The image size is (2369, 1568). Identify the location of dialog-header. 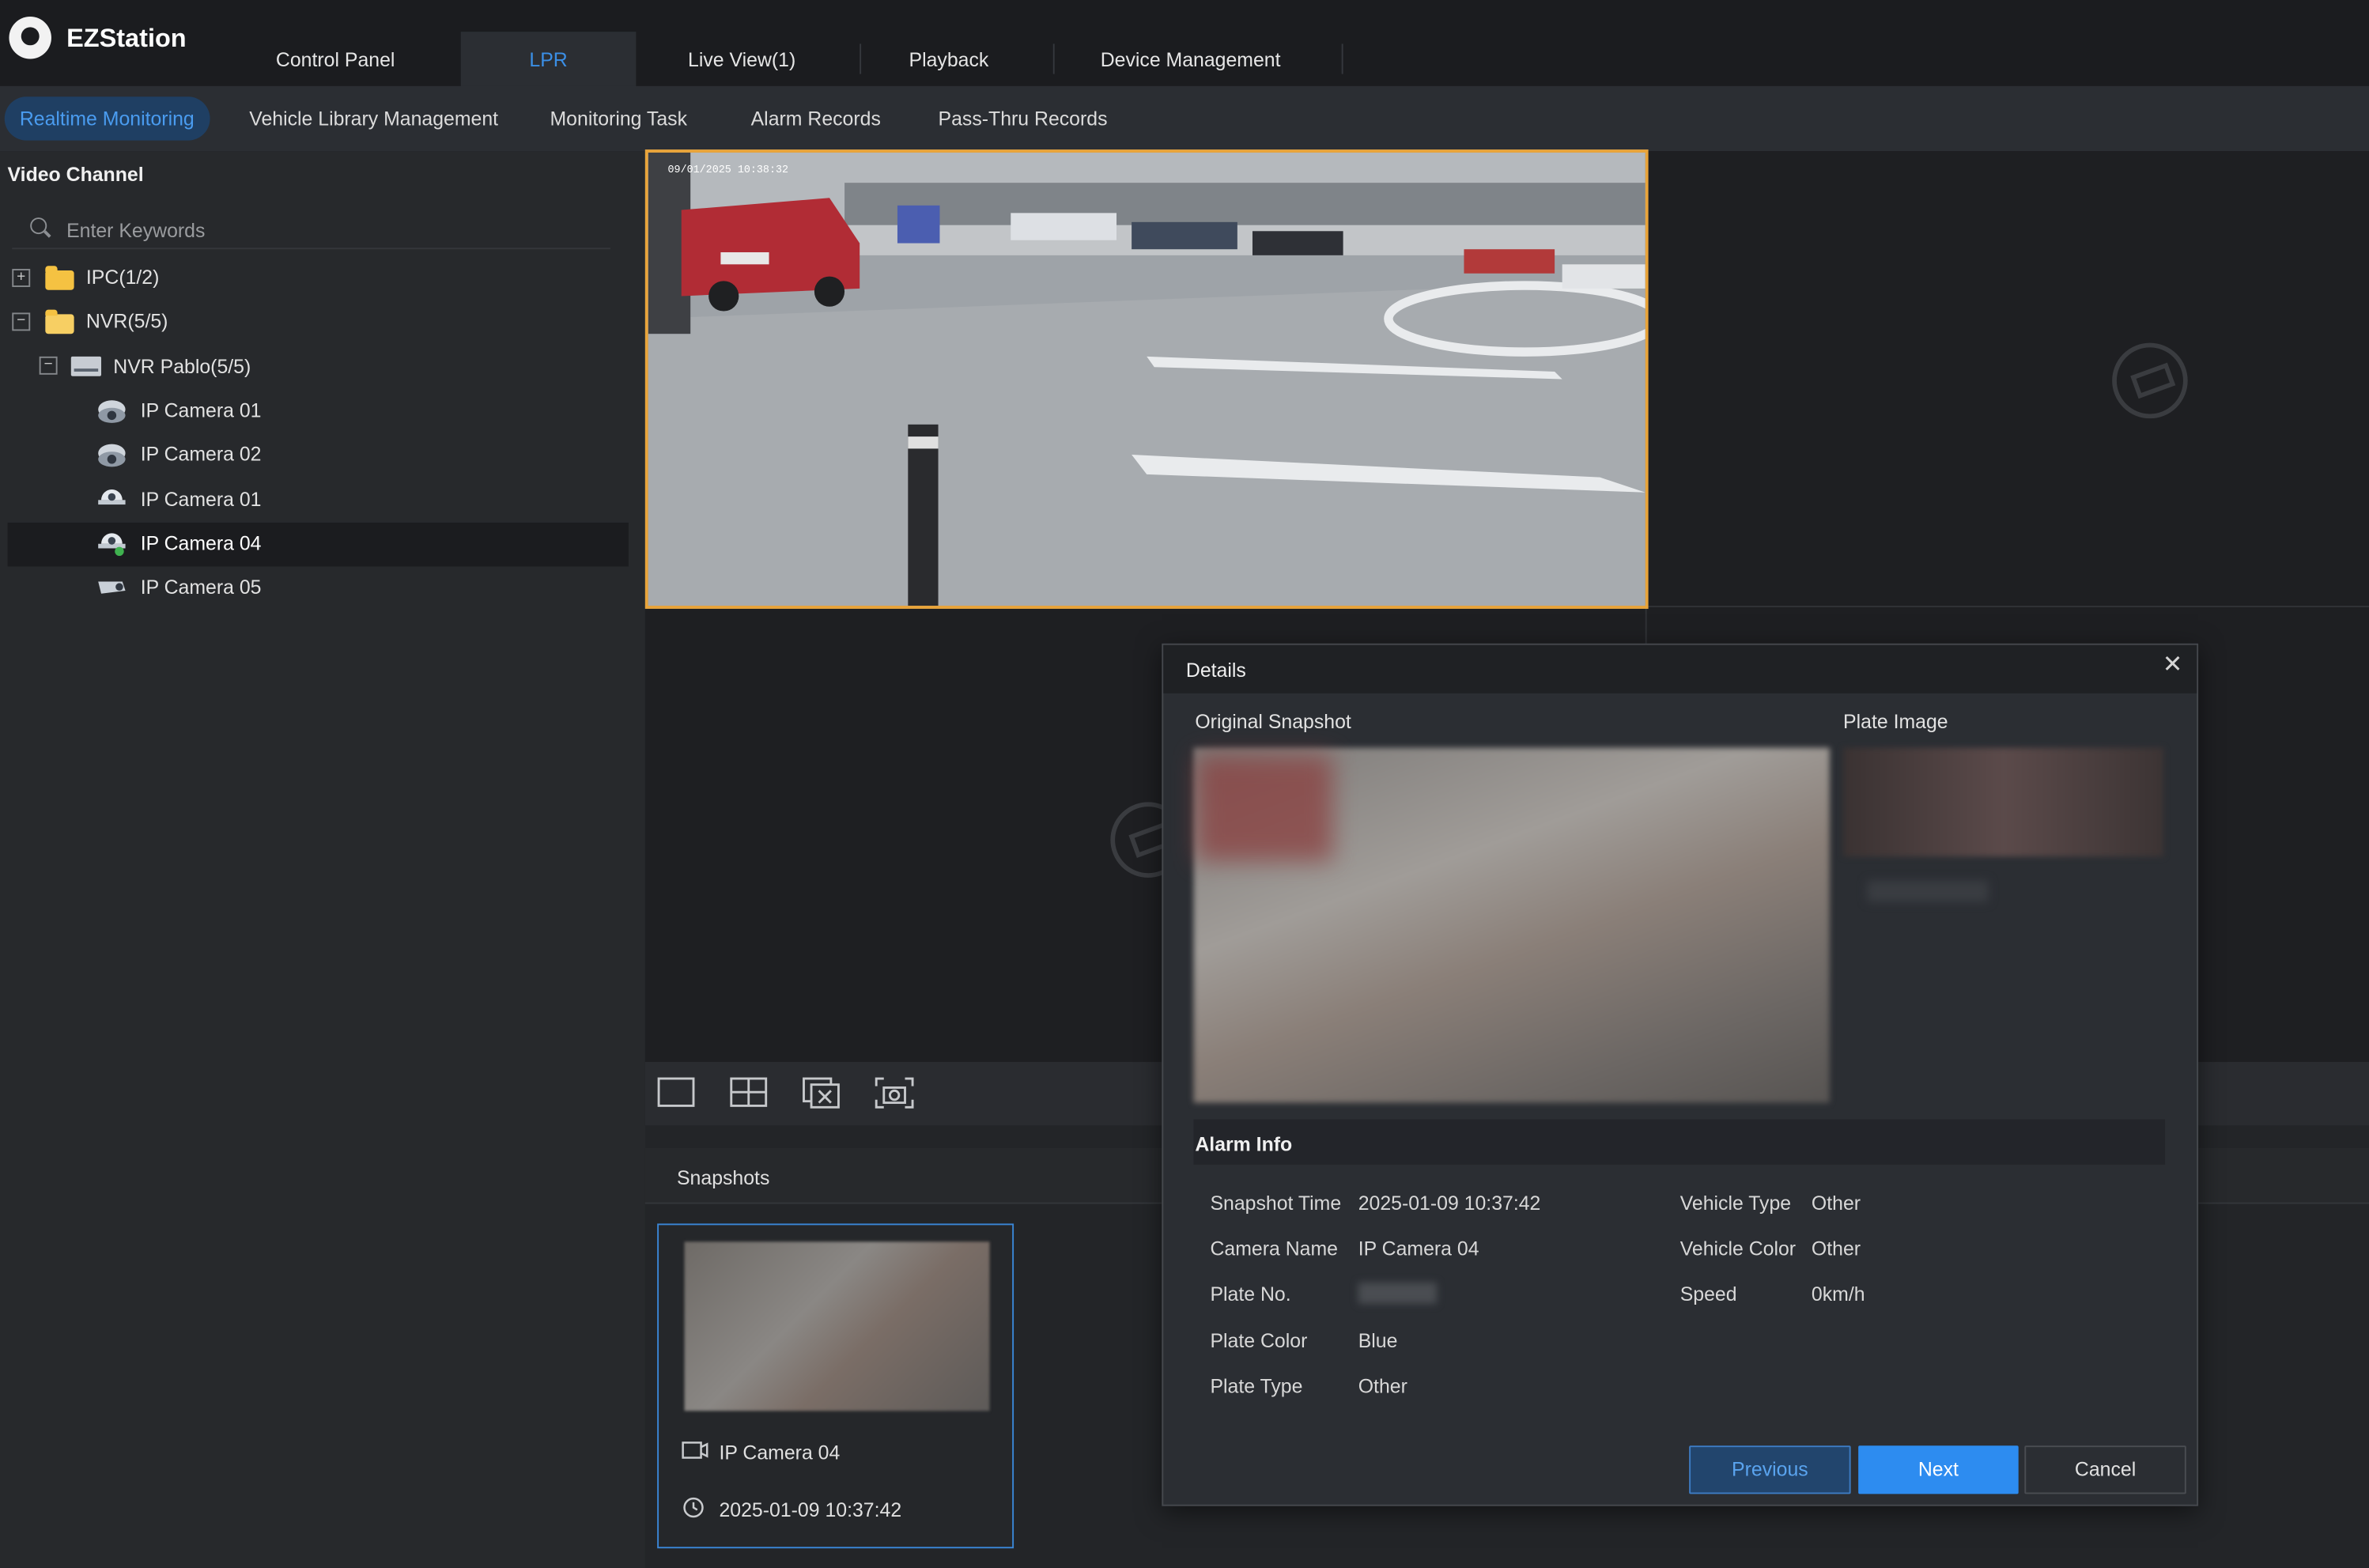
(1680, 668).